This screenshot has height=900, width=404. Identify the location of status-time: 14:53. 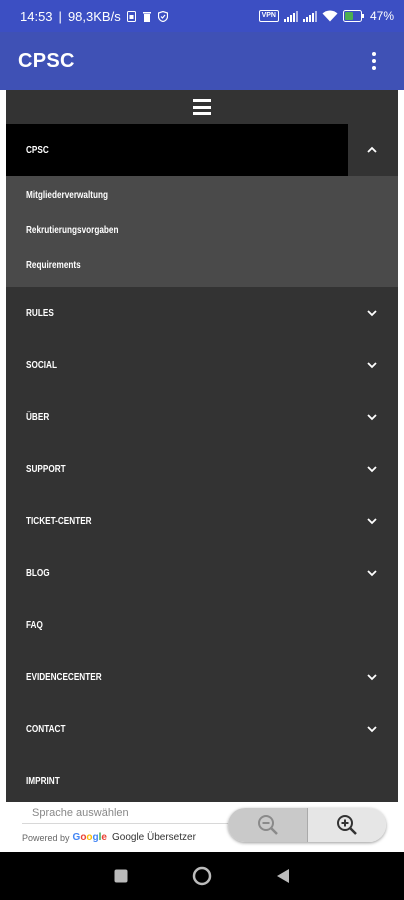
(36, 16).